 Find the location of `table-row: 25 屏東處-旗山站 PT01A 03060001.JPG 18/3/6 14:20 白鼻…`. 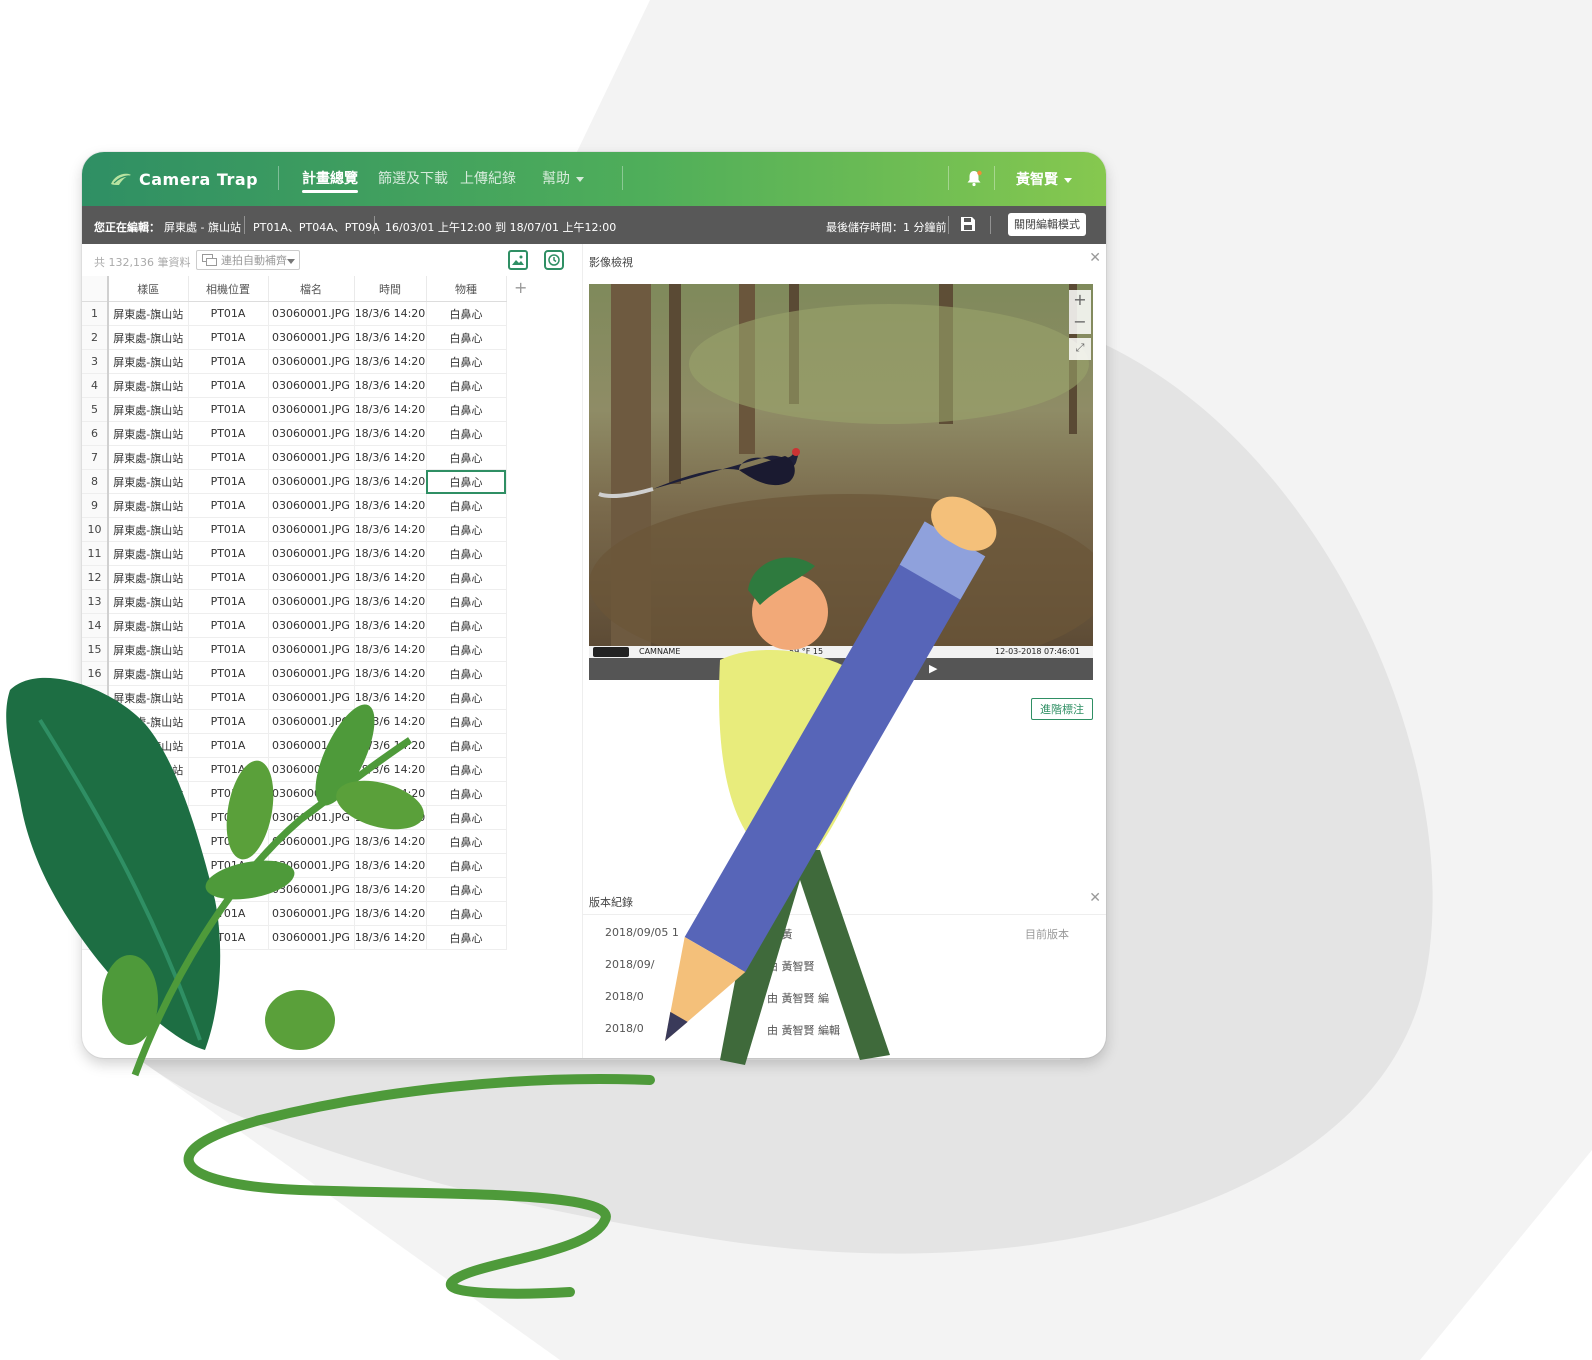

table-row: 25 屏東處-旗山站 PT01A 03060001.JPG 18/3/6 14:20 白鼻… is located at coordinates (294, 889).